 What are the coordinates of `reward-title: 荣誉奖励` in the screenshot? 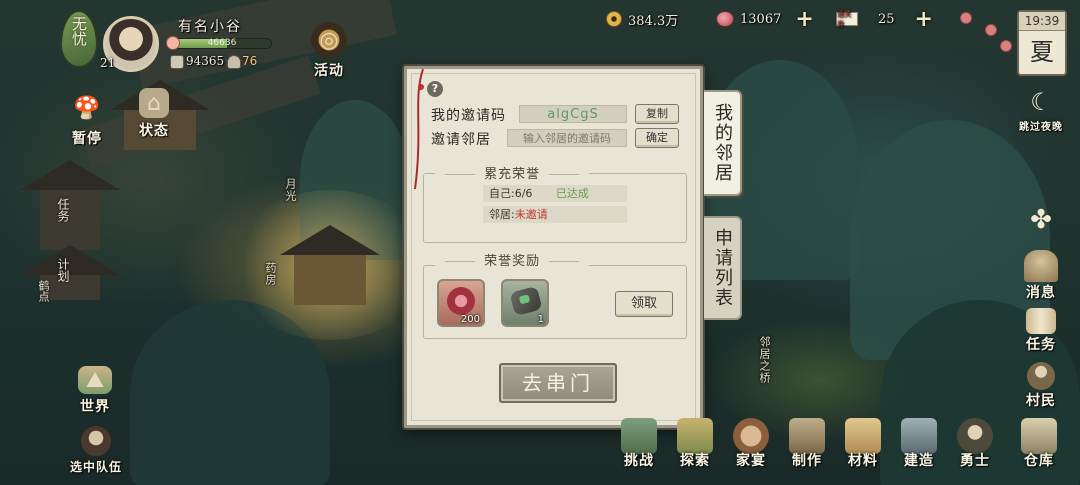 It's located at (512, 259).